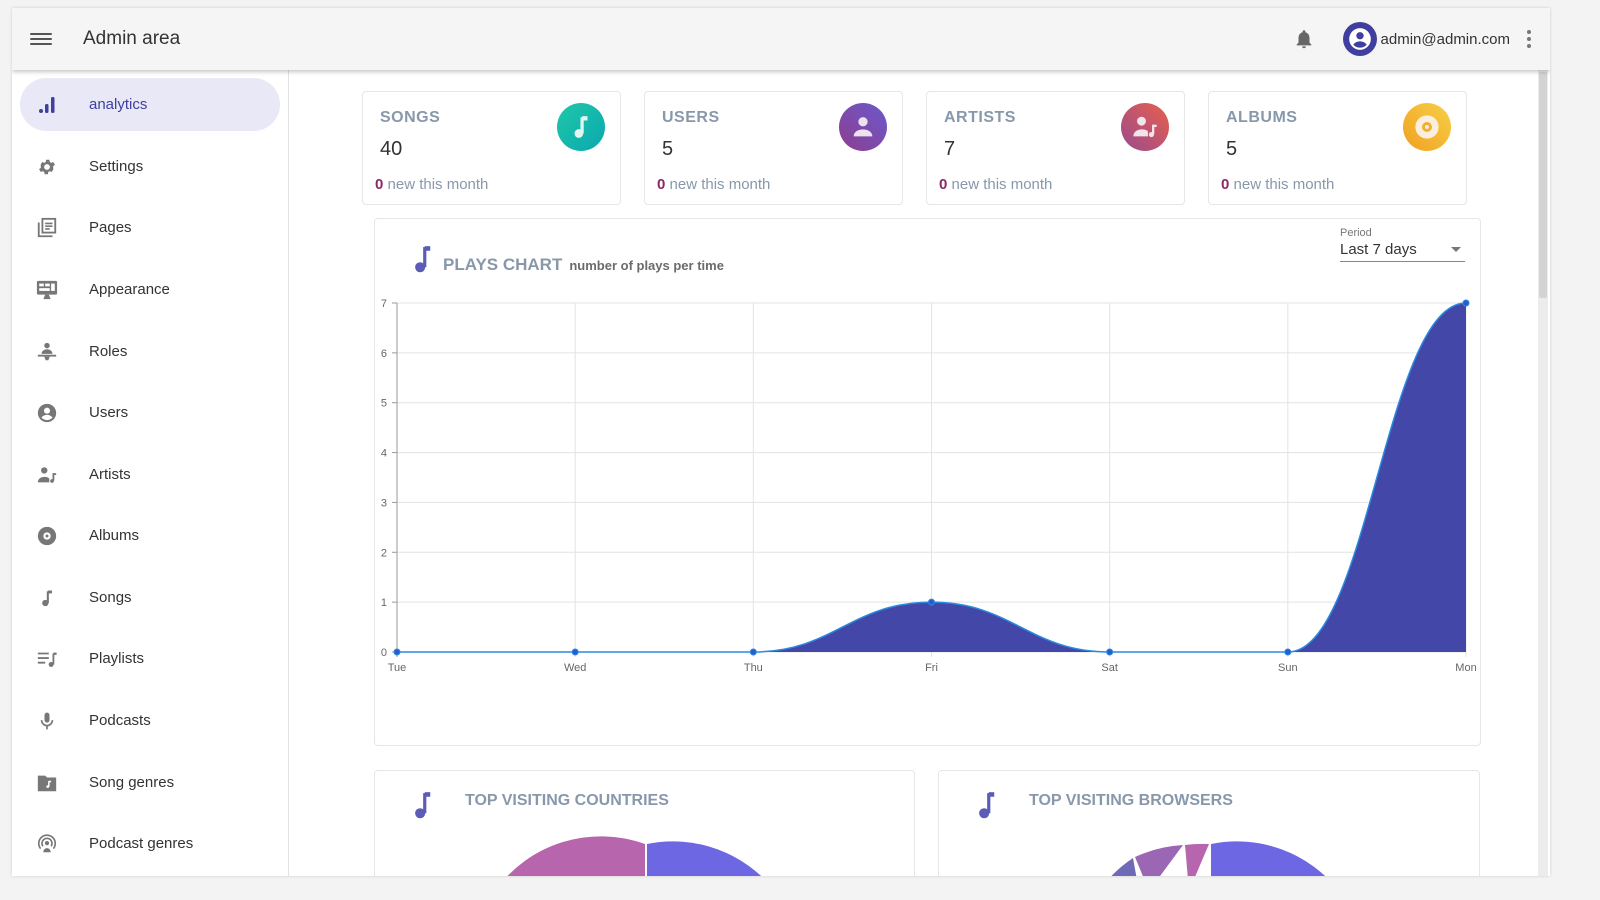 The image size is (1600, 900). I want to click on y-tick-label: 0, so click(384, 653).